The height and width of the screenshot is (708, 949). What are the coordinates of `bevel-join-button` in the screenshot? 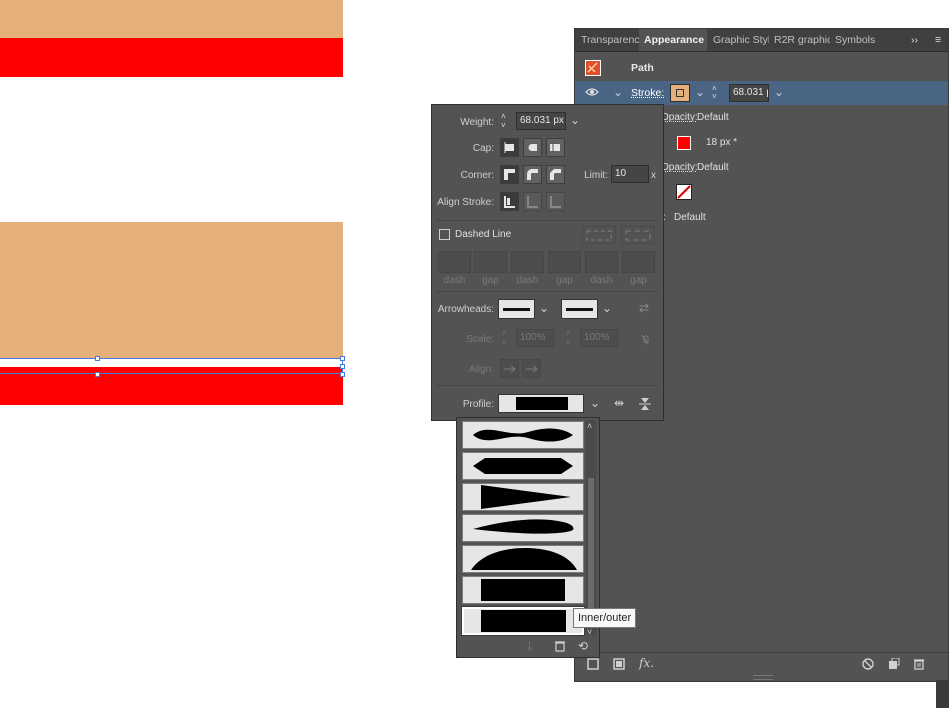 It's located at (555, 174).